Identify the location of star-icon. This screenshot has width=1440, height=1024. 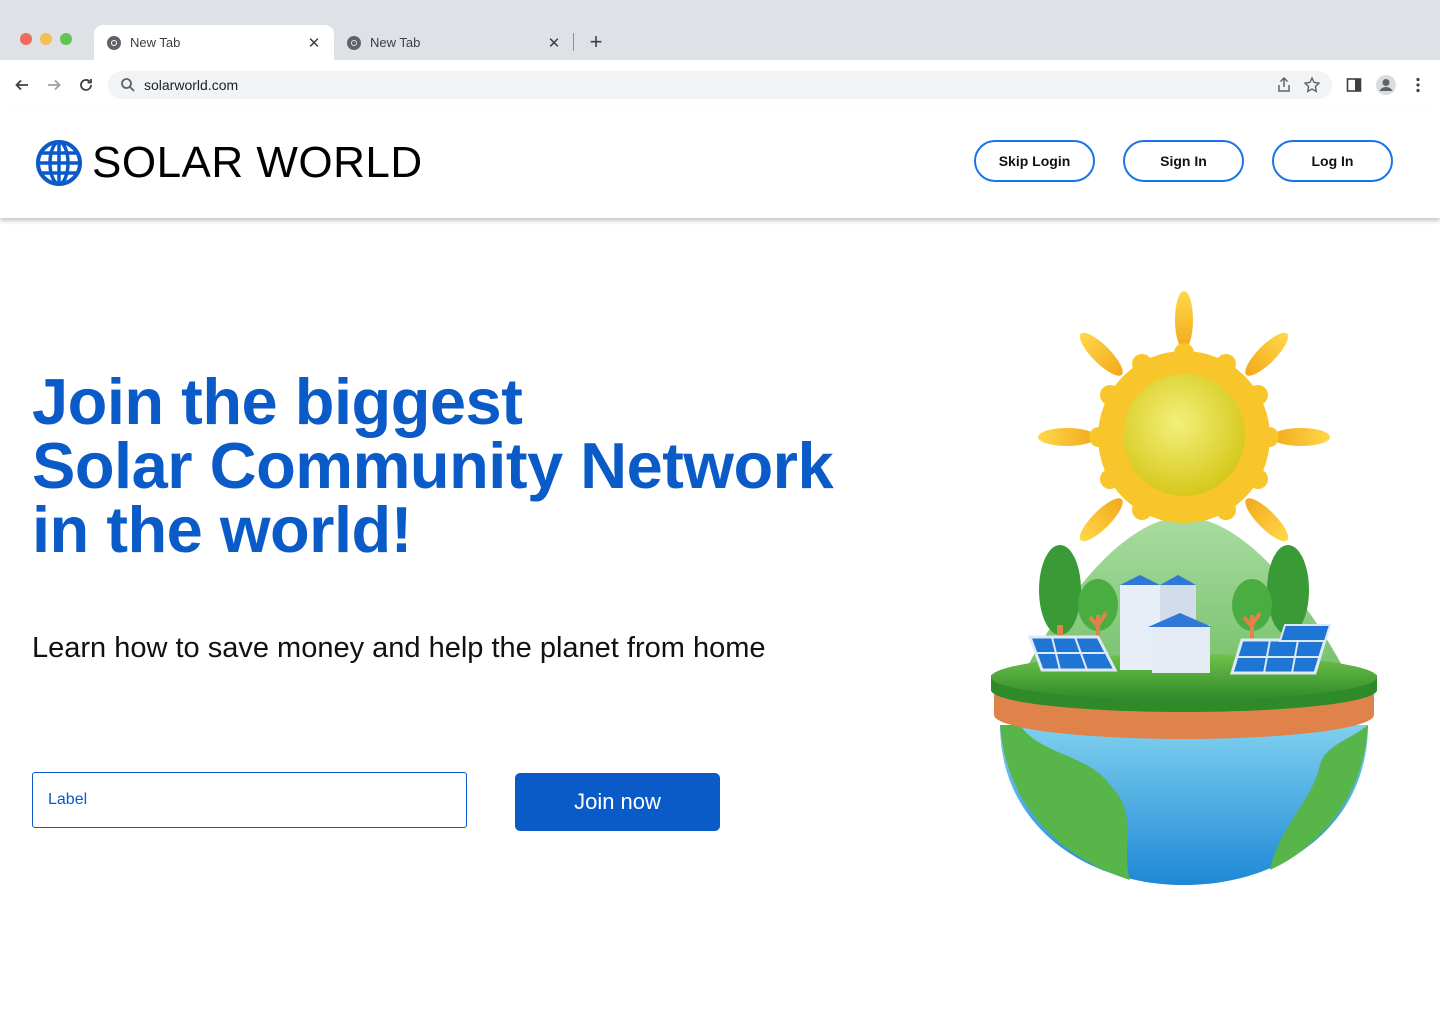
(1312, 85).